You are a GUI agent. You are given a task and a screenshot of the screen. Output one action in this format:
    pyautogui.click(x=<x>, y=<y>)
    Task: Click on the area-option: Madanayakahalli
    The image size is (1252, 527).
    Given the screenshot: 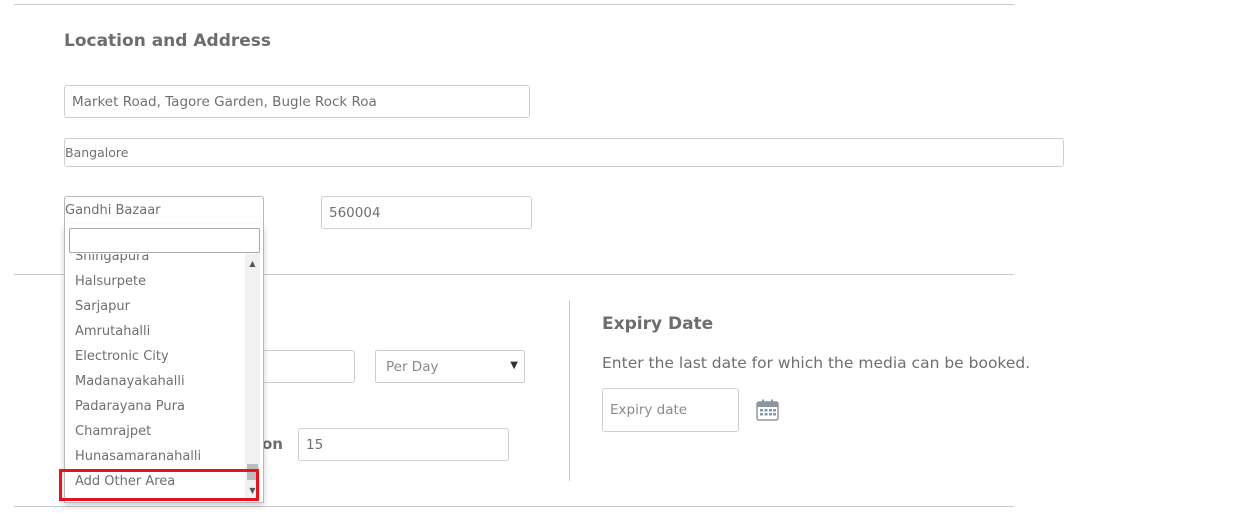 What is the action you would take?
    pyautogui.click(x=154, y=381)
    